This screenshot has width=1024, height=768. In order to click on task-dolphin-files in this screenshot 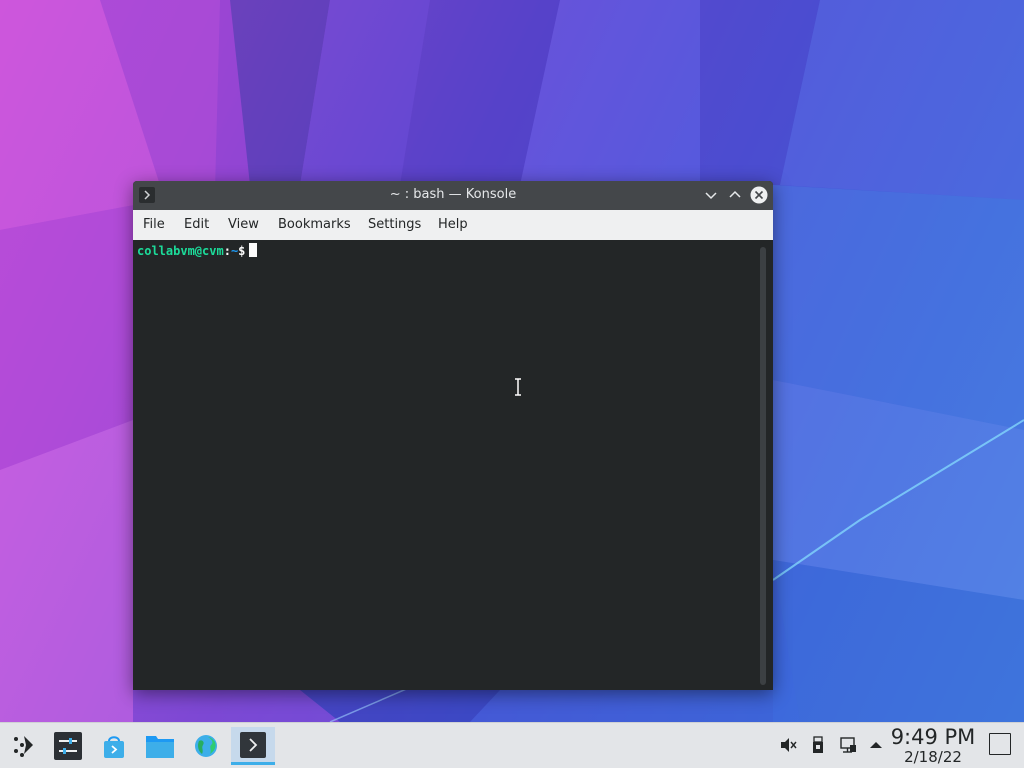, I will do `click(160, 746)`.